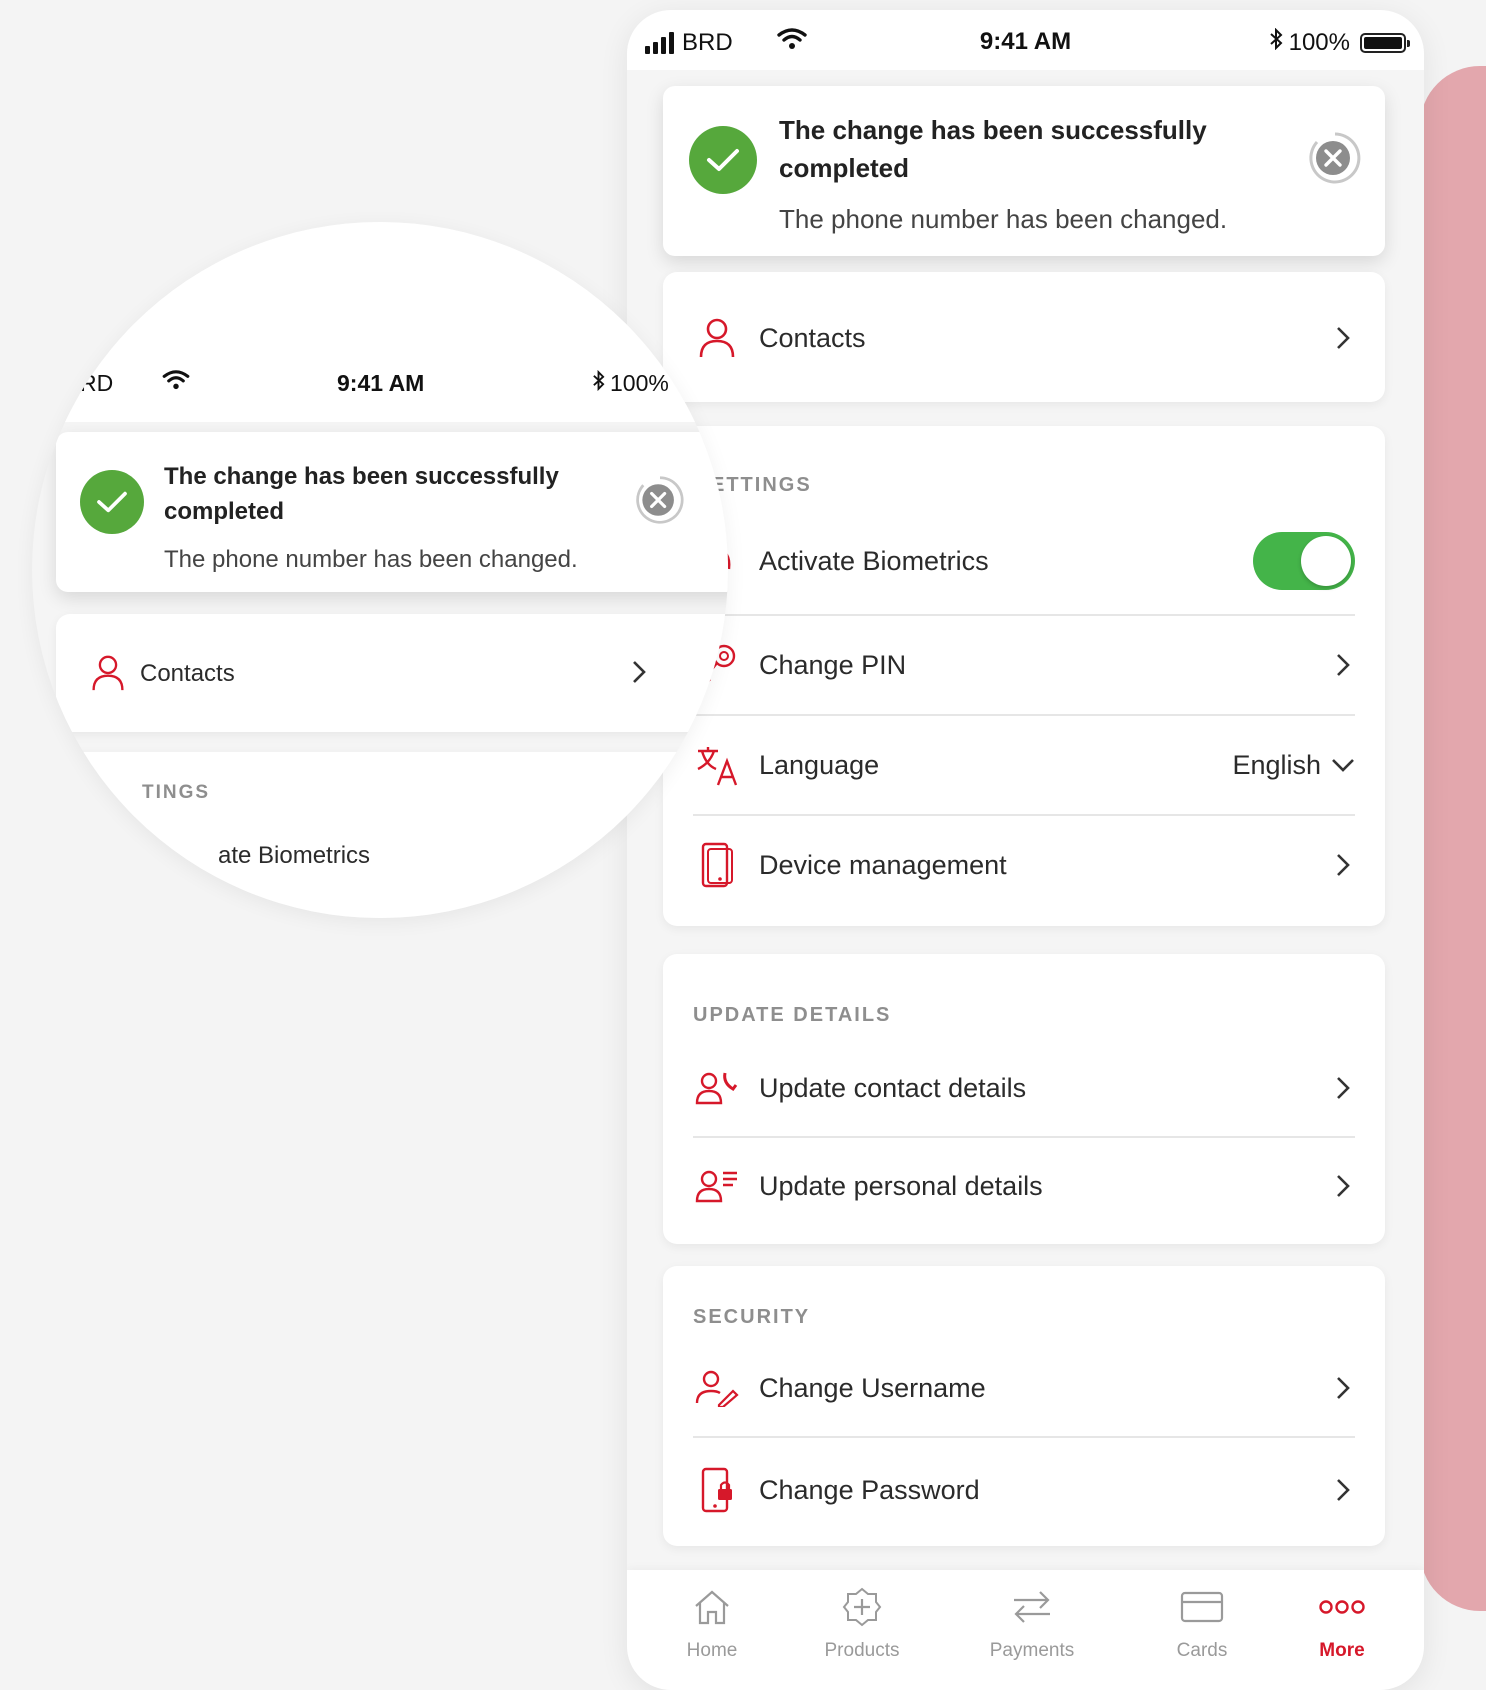  I want to click on tab-payments-label: Payments, so click(1032, 1650).